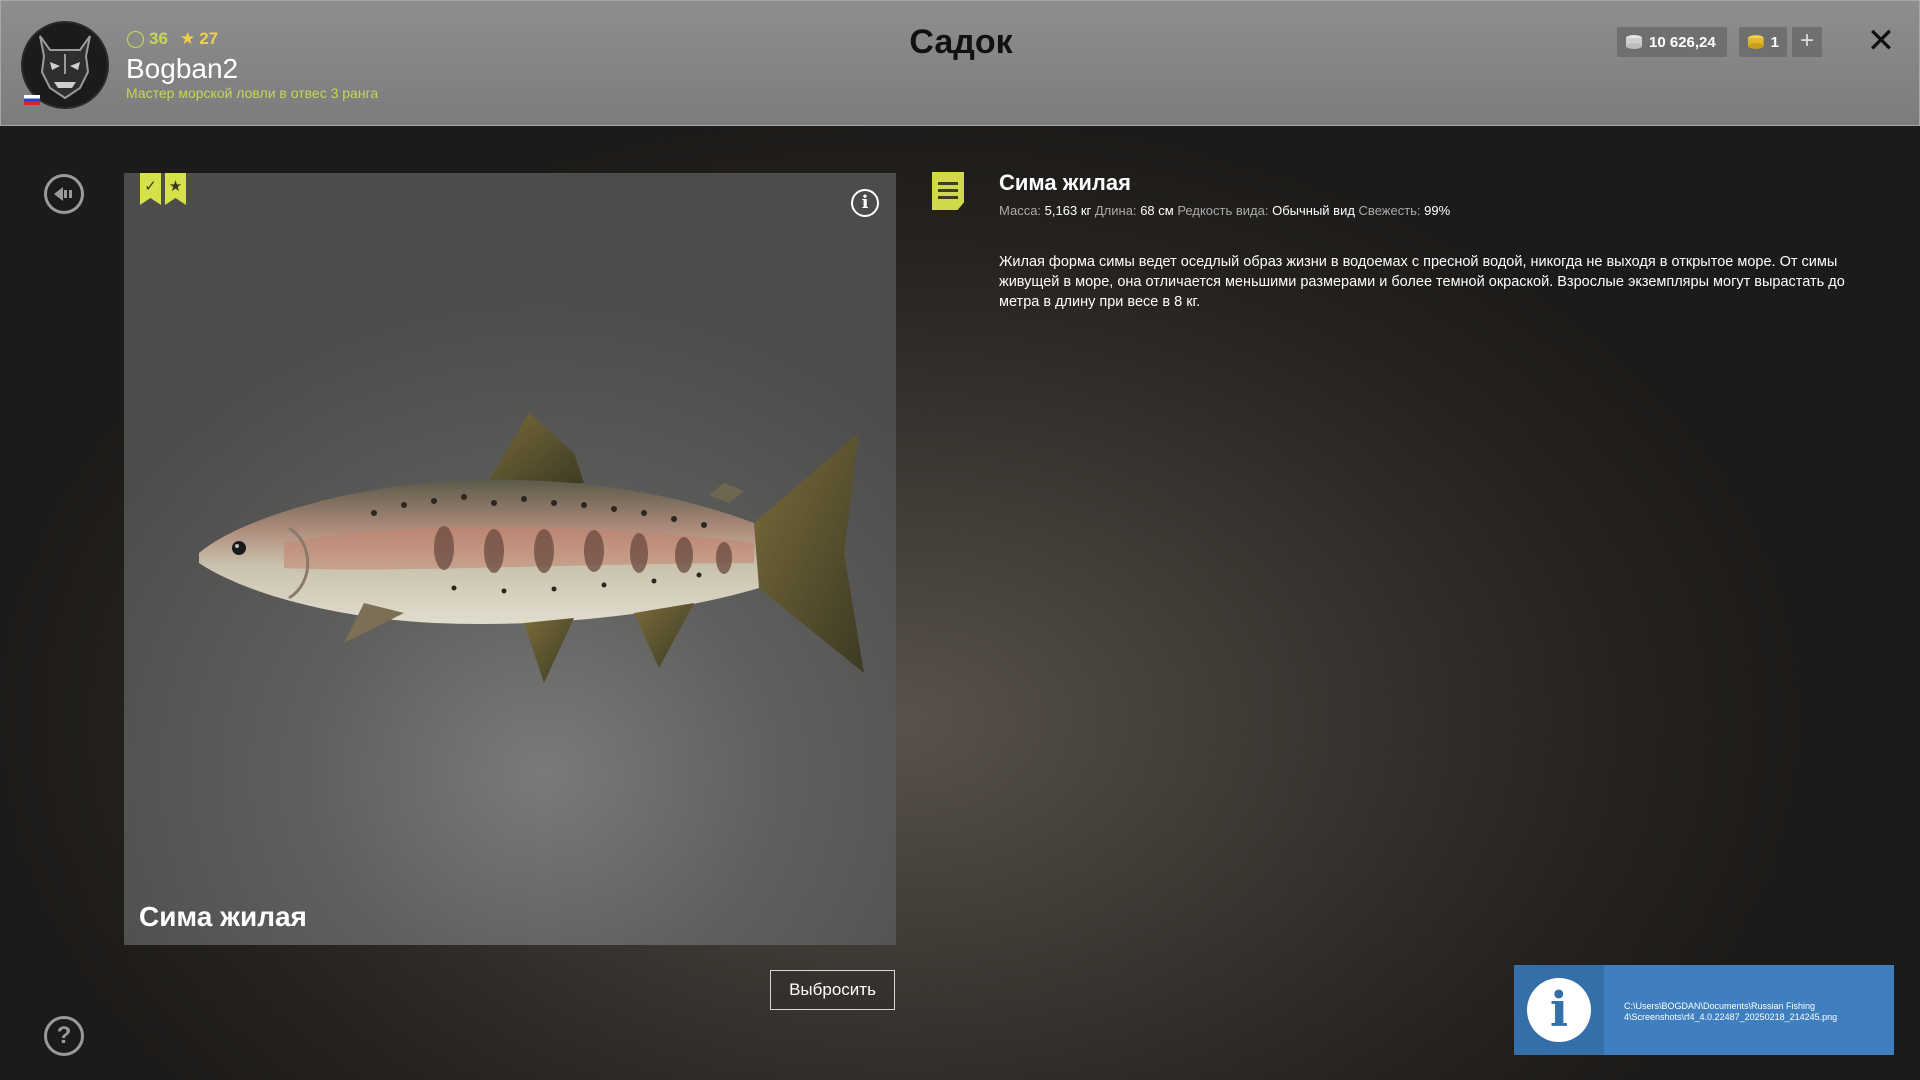 The height and width of the screenshot is (1080, 1920). I want to click on info-button: i, so click(865, 203).